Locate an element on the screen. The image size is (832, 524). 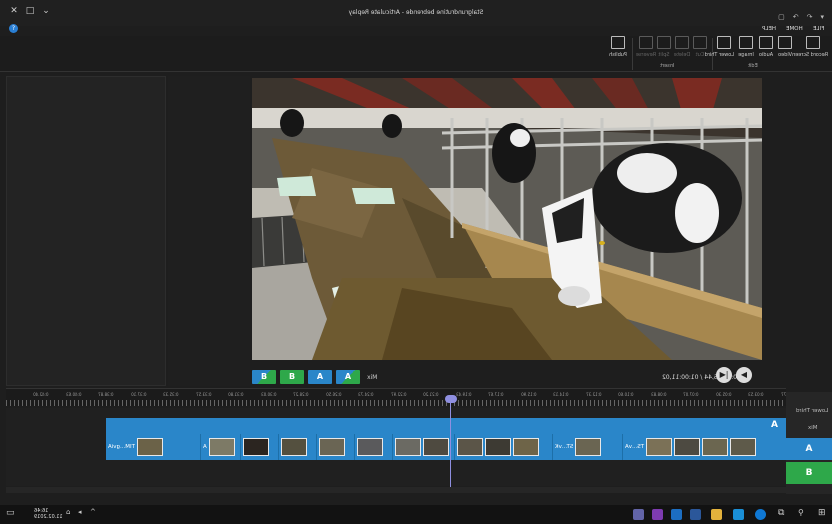
search-icon: ⚲ is located at coordinates (801, 512).